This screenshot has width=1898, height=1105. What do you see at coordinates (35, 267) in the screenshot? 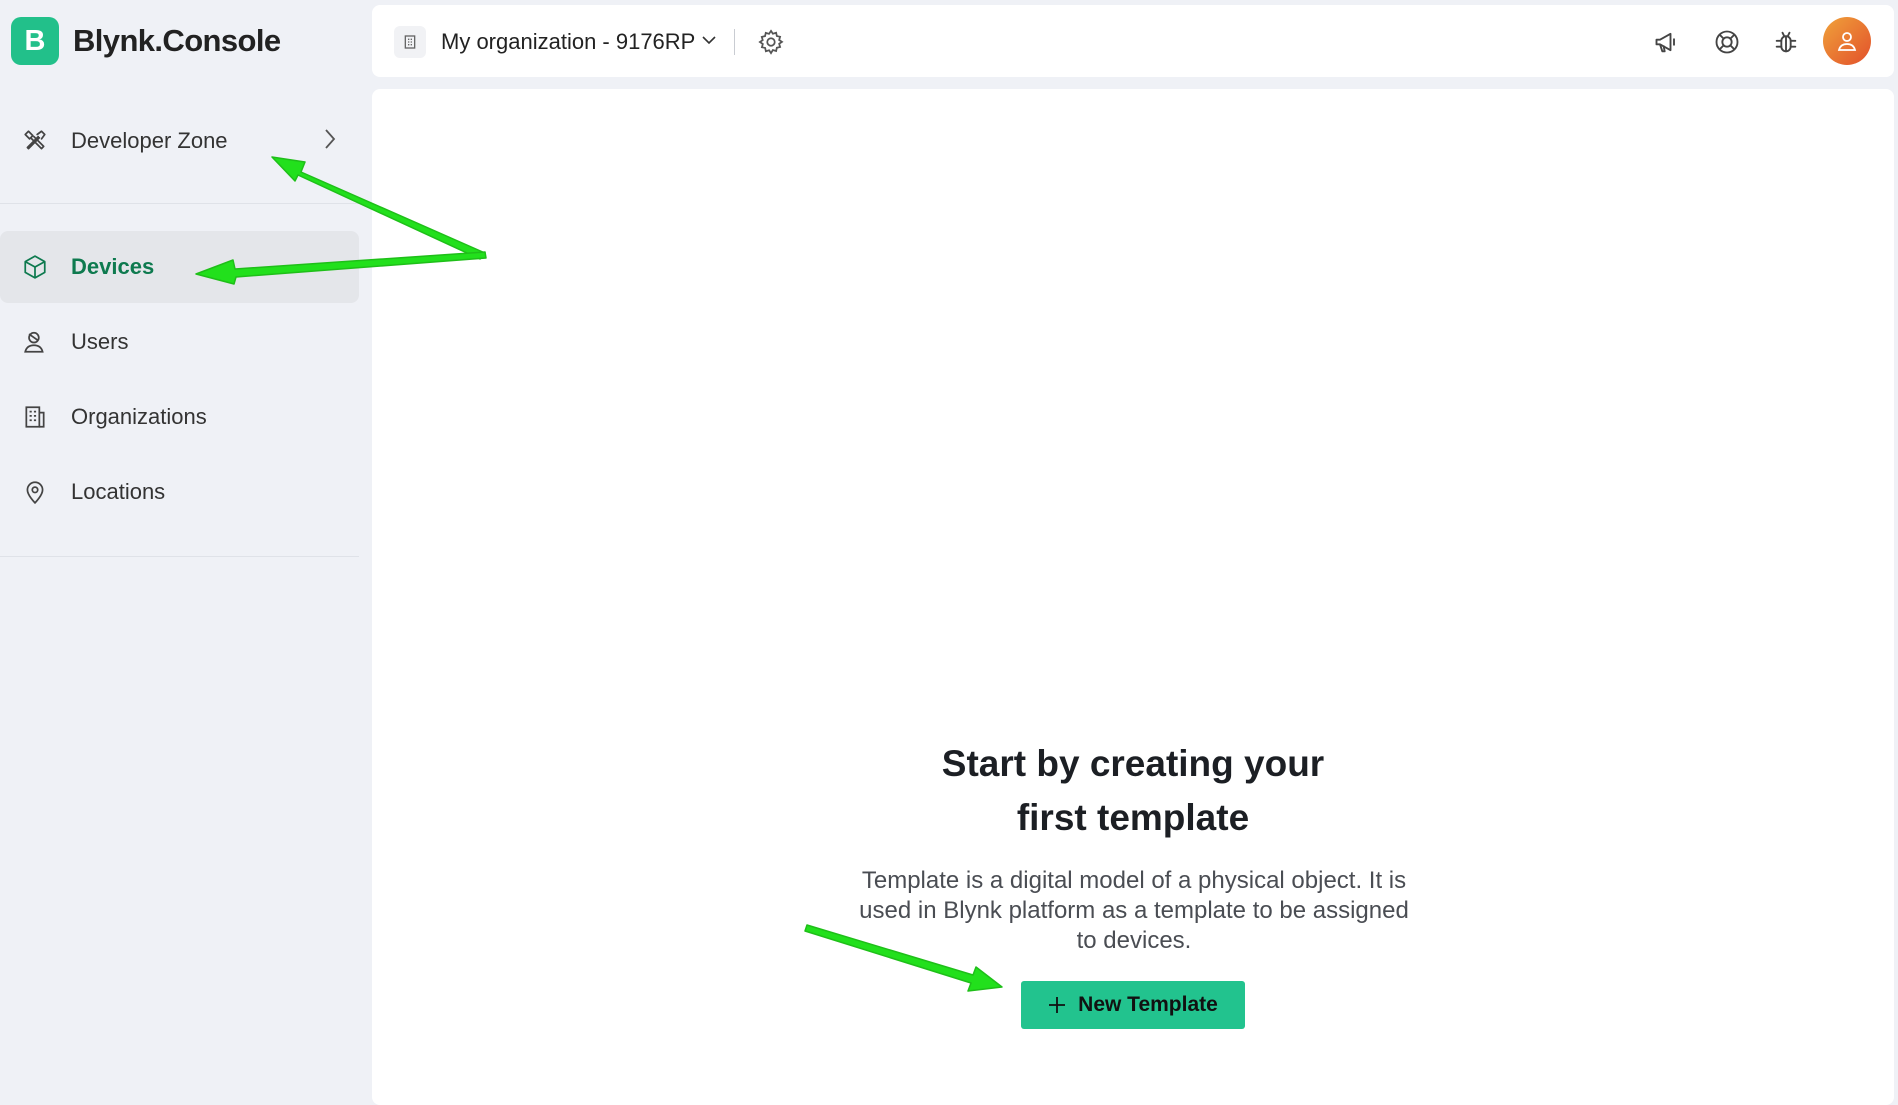
I see `cube-icon` at bounding box center [35, 267].